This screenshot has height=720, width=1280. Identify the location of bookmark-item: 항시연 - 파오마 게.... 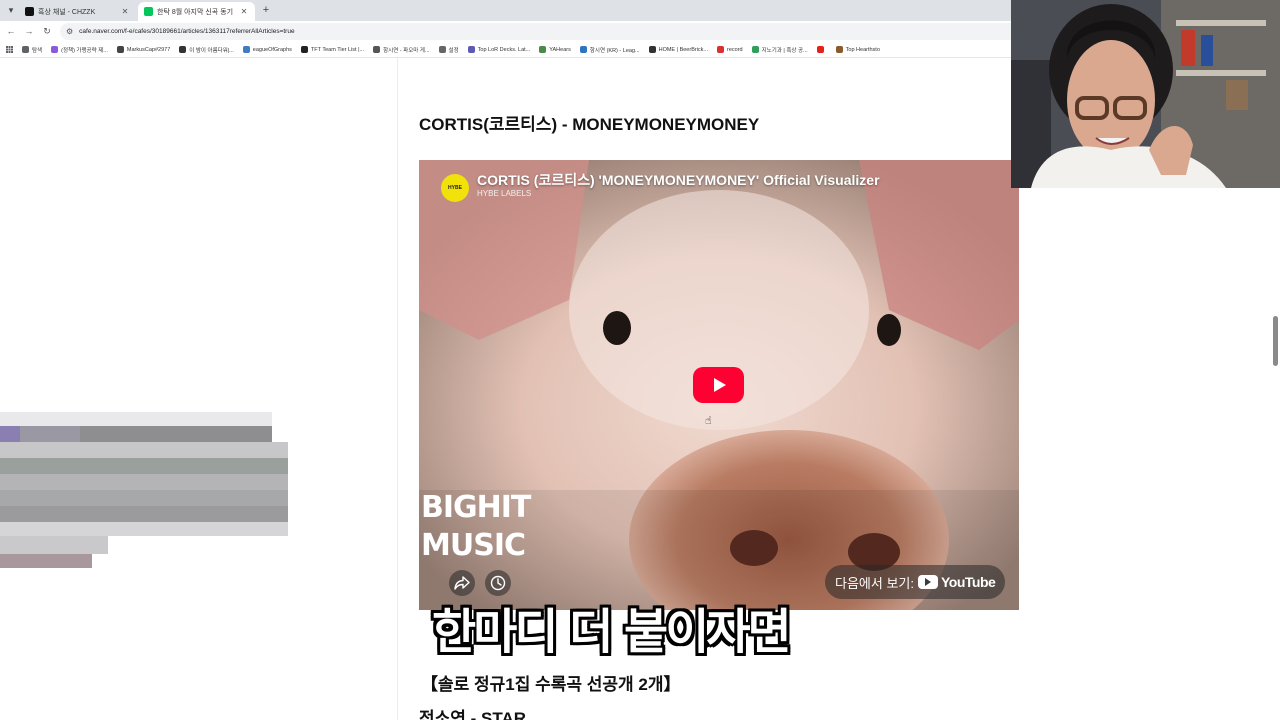
(401, 50).